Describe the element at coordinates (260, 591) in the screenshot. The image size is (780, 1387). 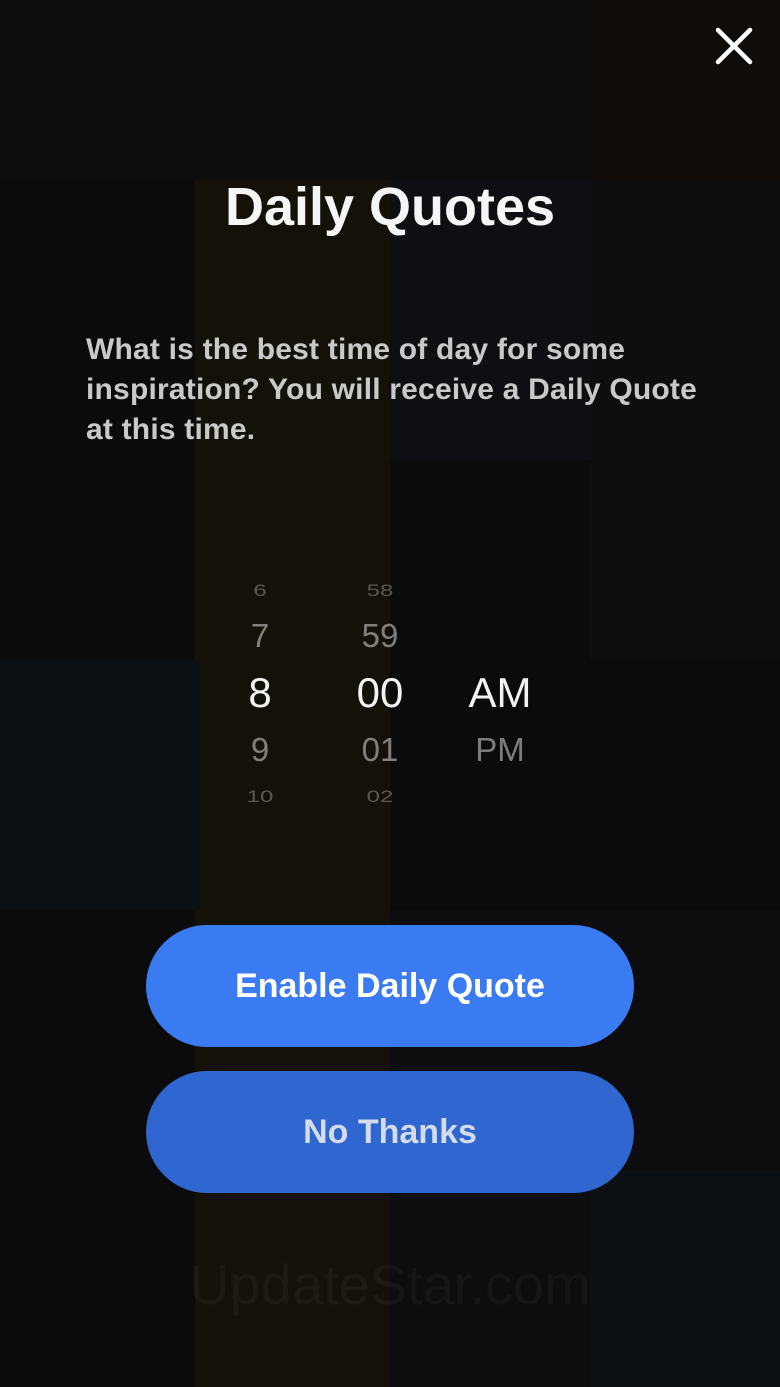
I see `hour-option: 6` at that location.